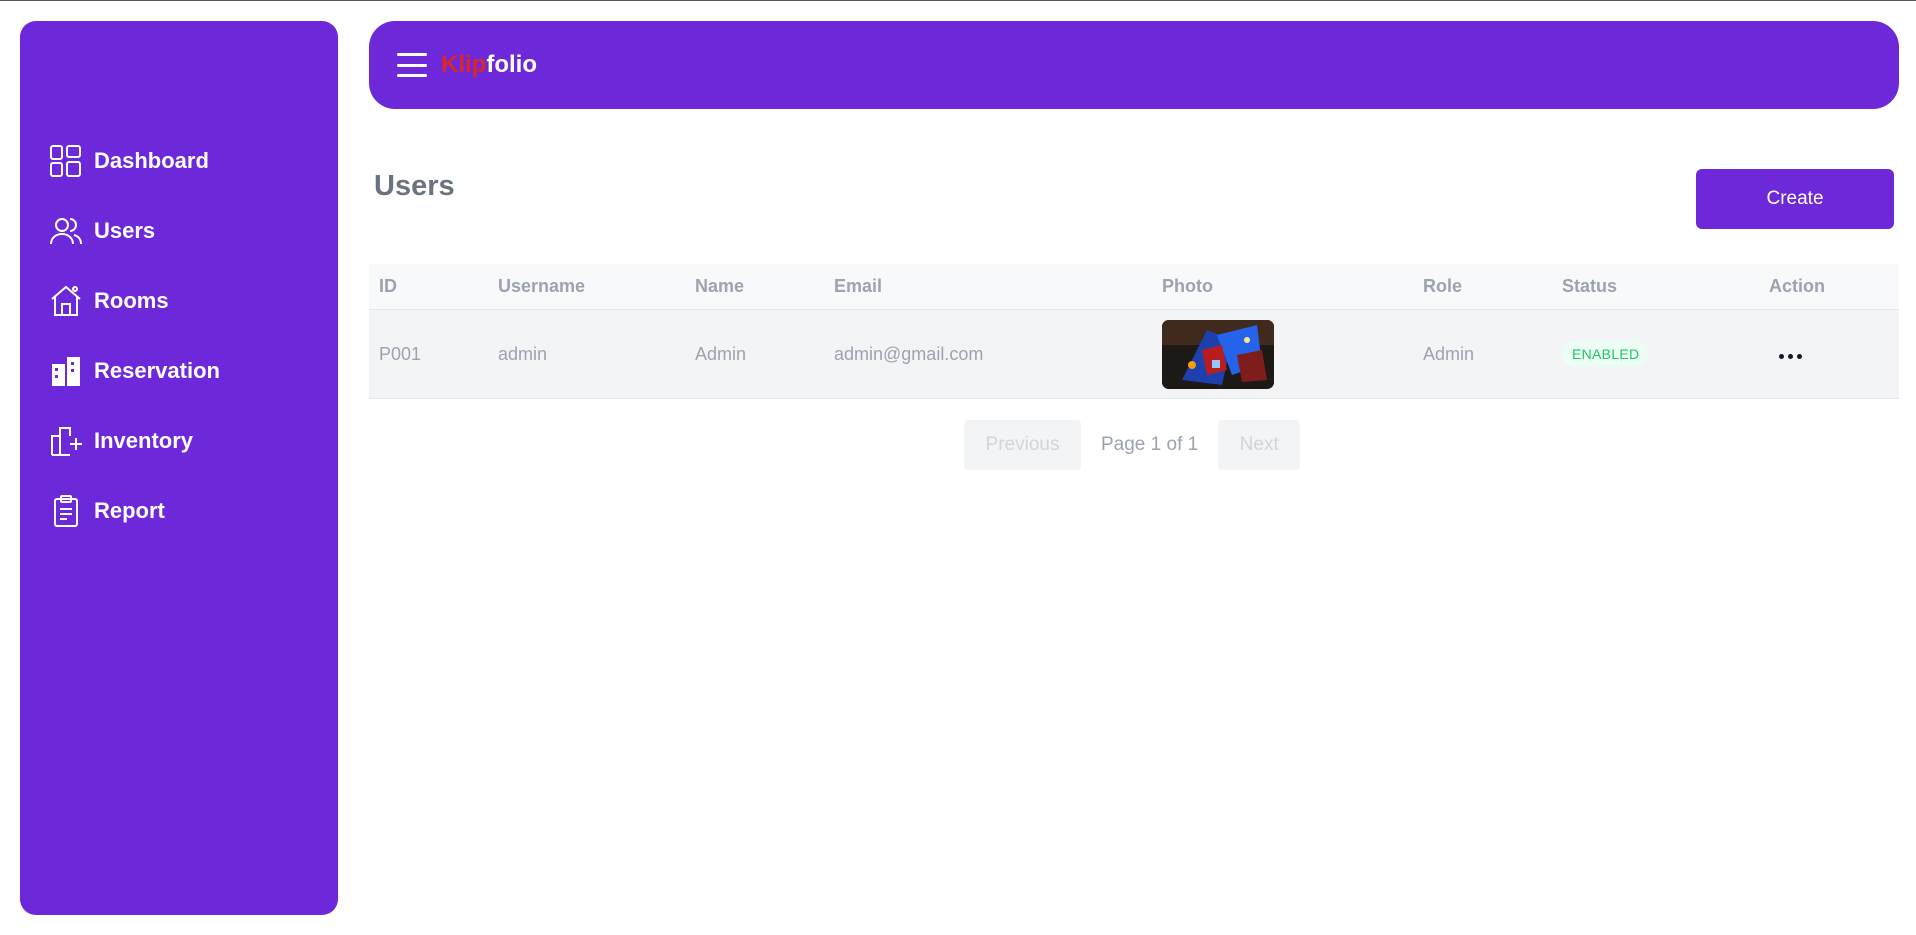 This screenshot has height=935, width=1916. I want to click on cell-role: Admin, so click(1449, 353).